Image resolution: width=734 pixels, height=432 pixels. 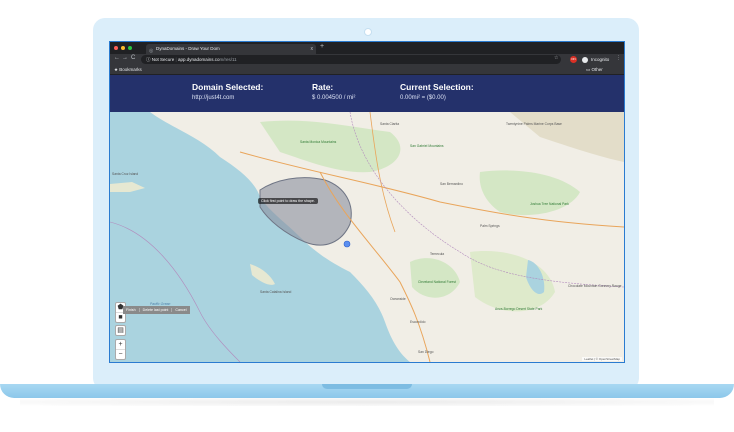 What do you see at coordinates (573, 59) in the screenshot?
I see `extension-icon: DN` at bounding box center [573, 59].